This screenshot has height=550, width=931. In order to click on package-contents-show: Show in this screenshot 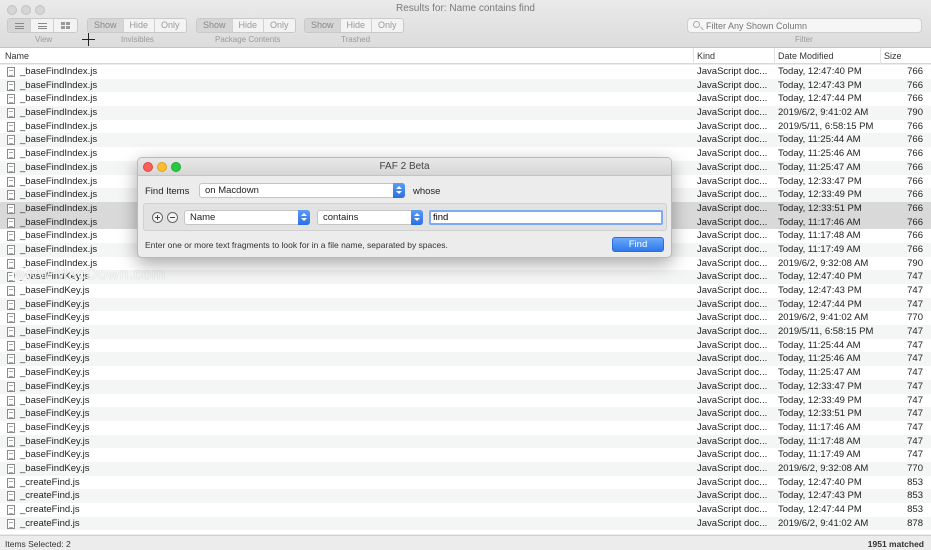, I will do `click(215, 25)`.